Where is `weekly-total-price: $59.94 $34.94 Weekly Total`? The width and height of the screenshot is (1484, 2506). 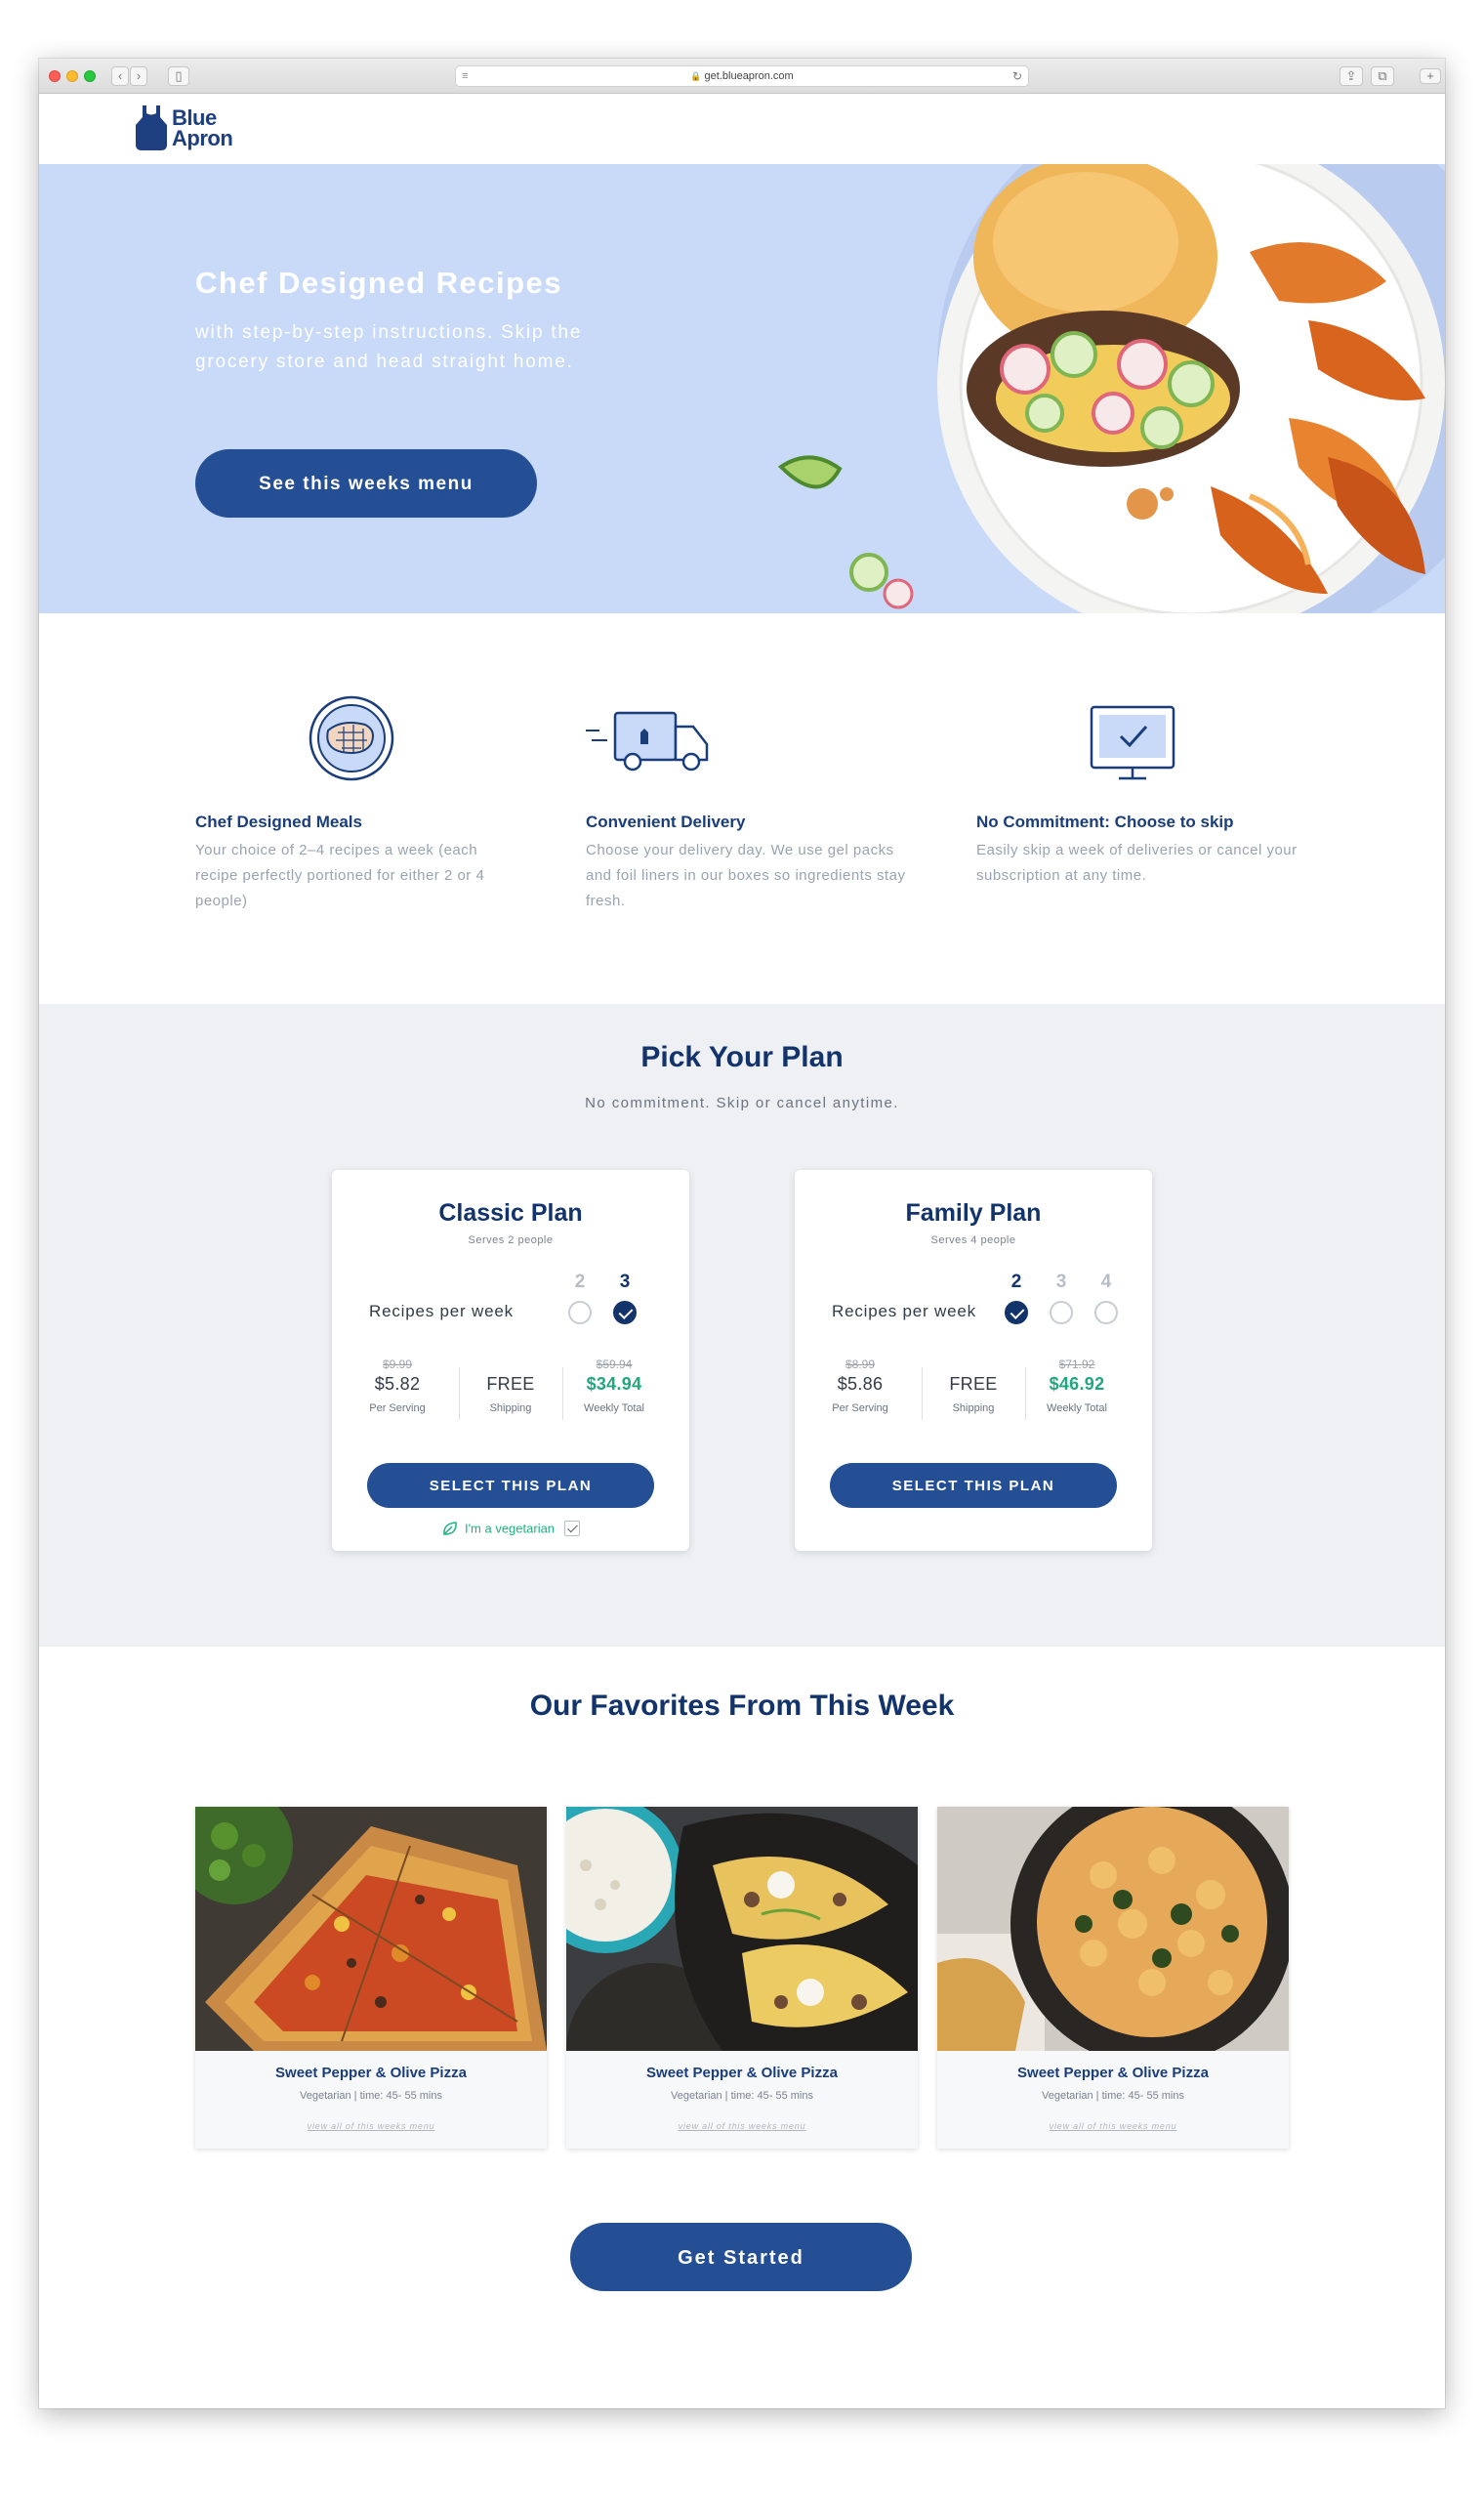
weekly-total-price: $59.94 $34.94 Weekly Total is located at coordinates (614, 1385).